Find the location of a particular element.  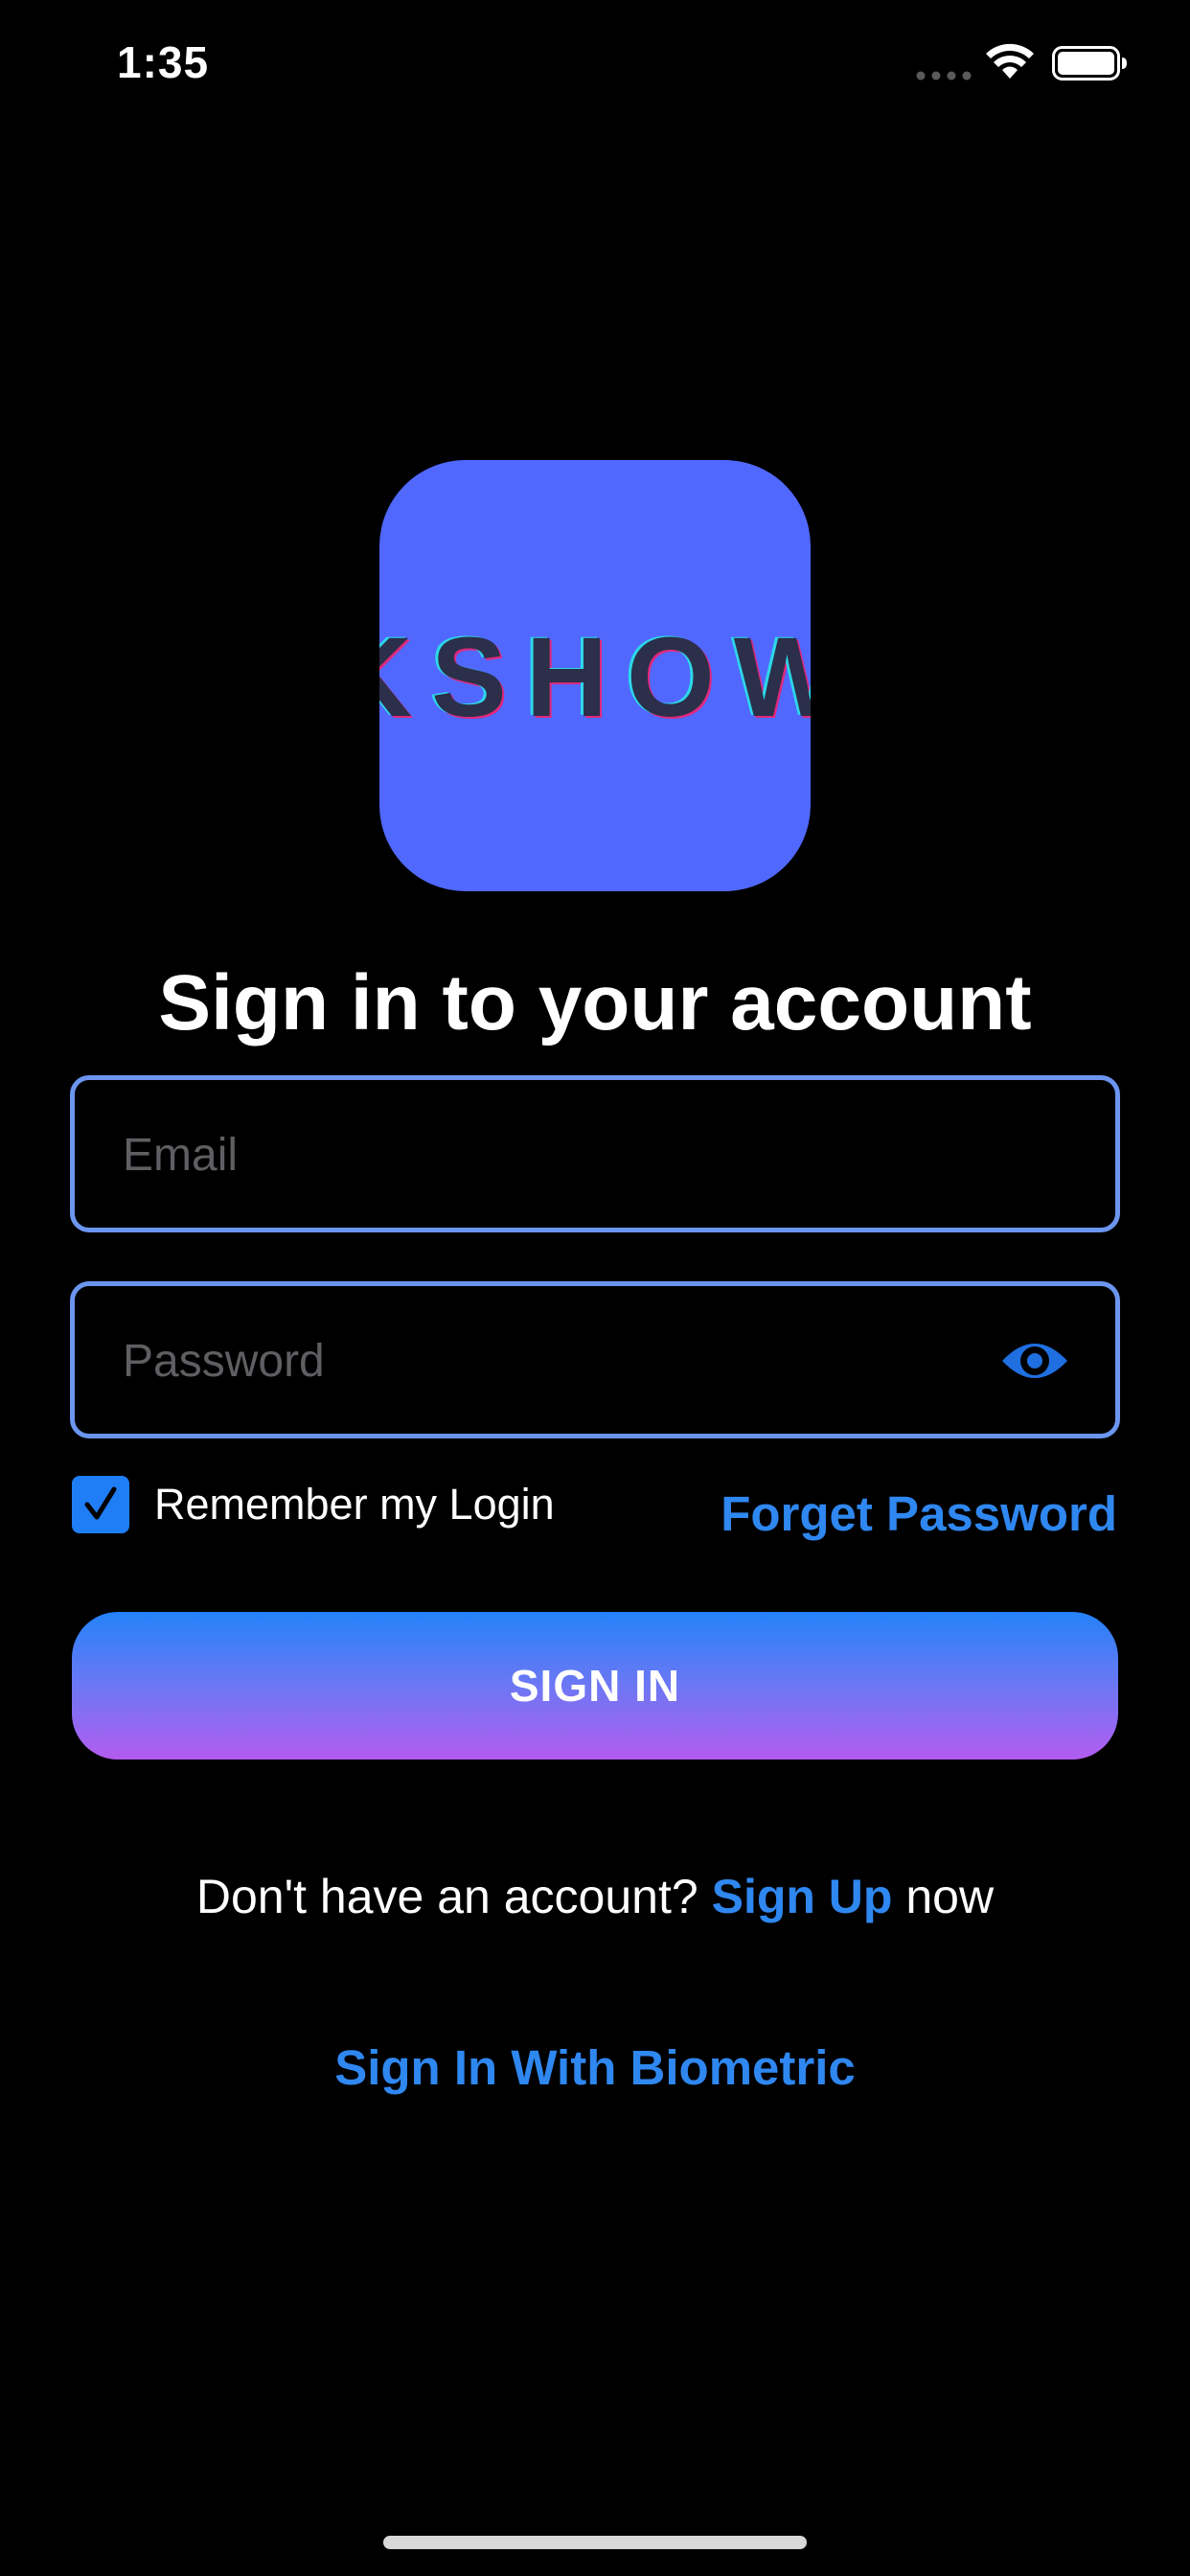

home-indicator is located at coordinates (595, 2542).